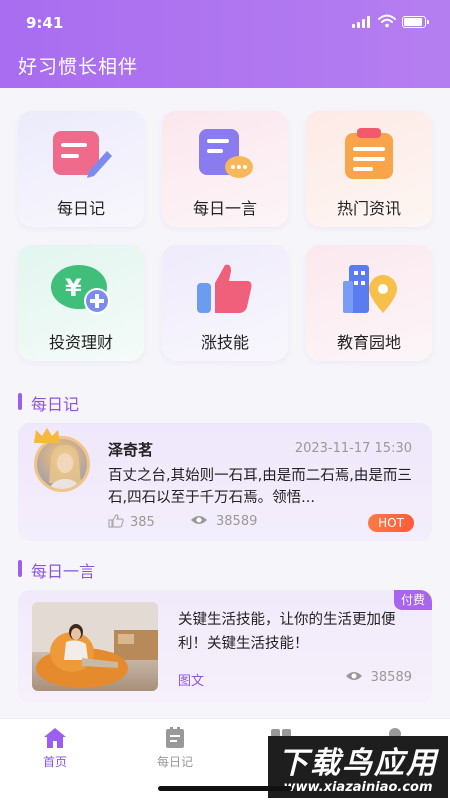 The image size is (450, 800). I want to click on grid-item-label: 投资理财, so click(80, 342).